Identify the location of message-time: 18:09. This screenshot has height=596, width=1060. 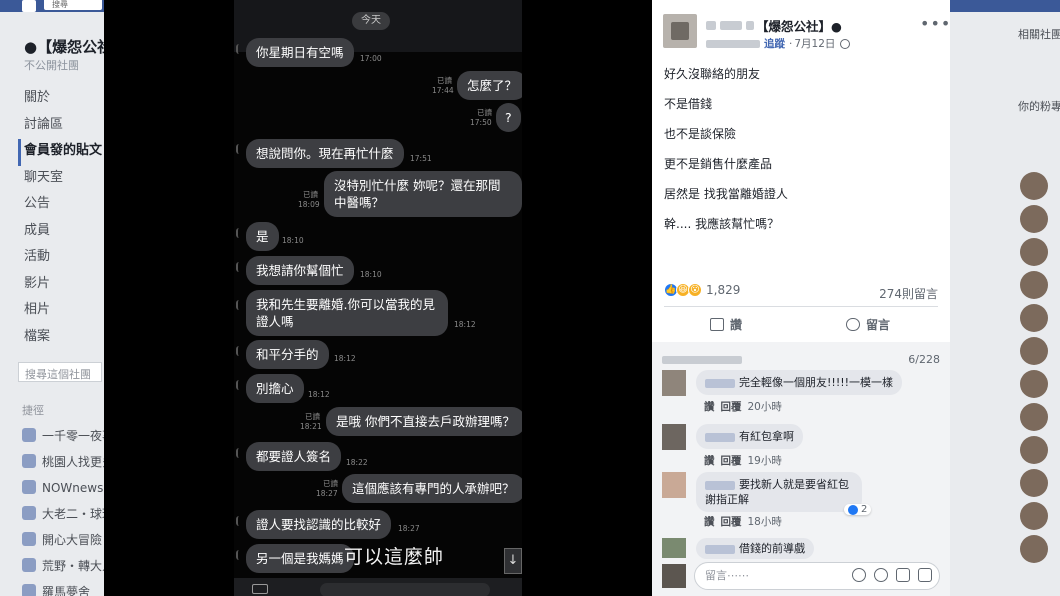
(309, 204).